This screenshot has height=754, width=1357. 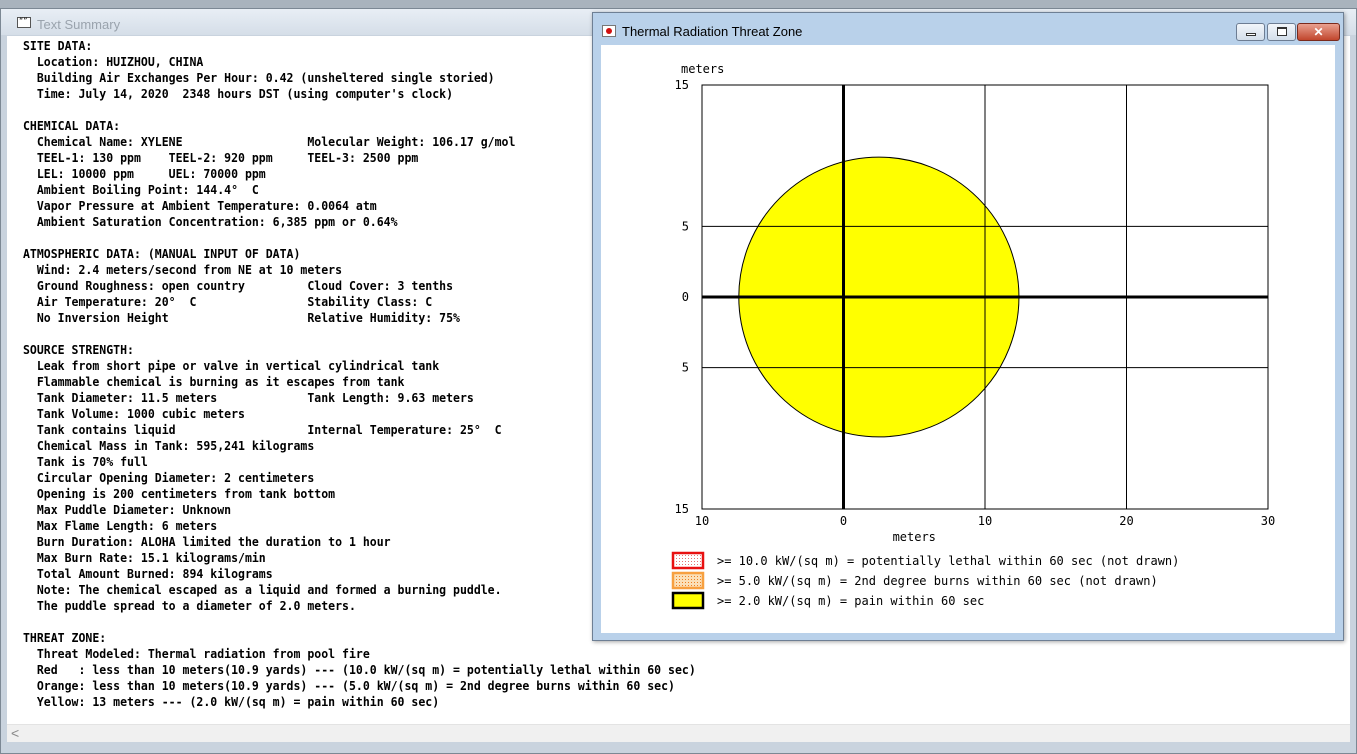 What do you see at coordinates (79, 24) in the screenshot?
I see `text-summary-title: Text Summary` at bounding box center [79, 24].